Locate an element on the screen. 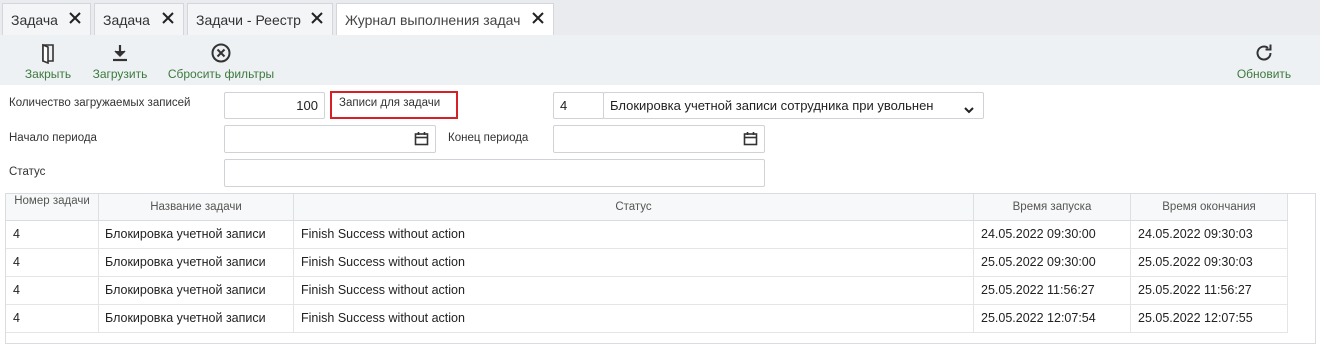  clear-circle-icon is located at coordinates (221, 53).